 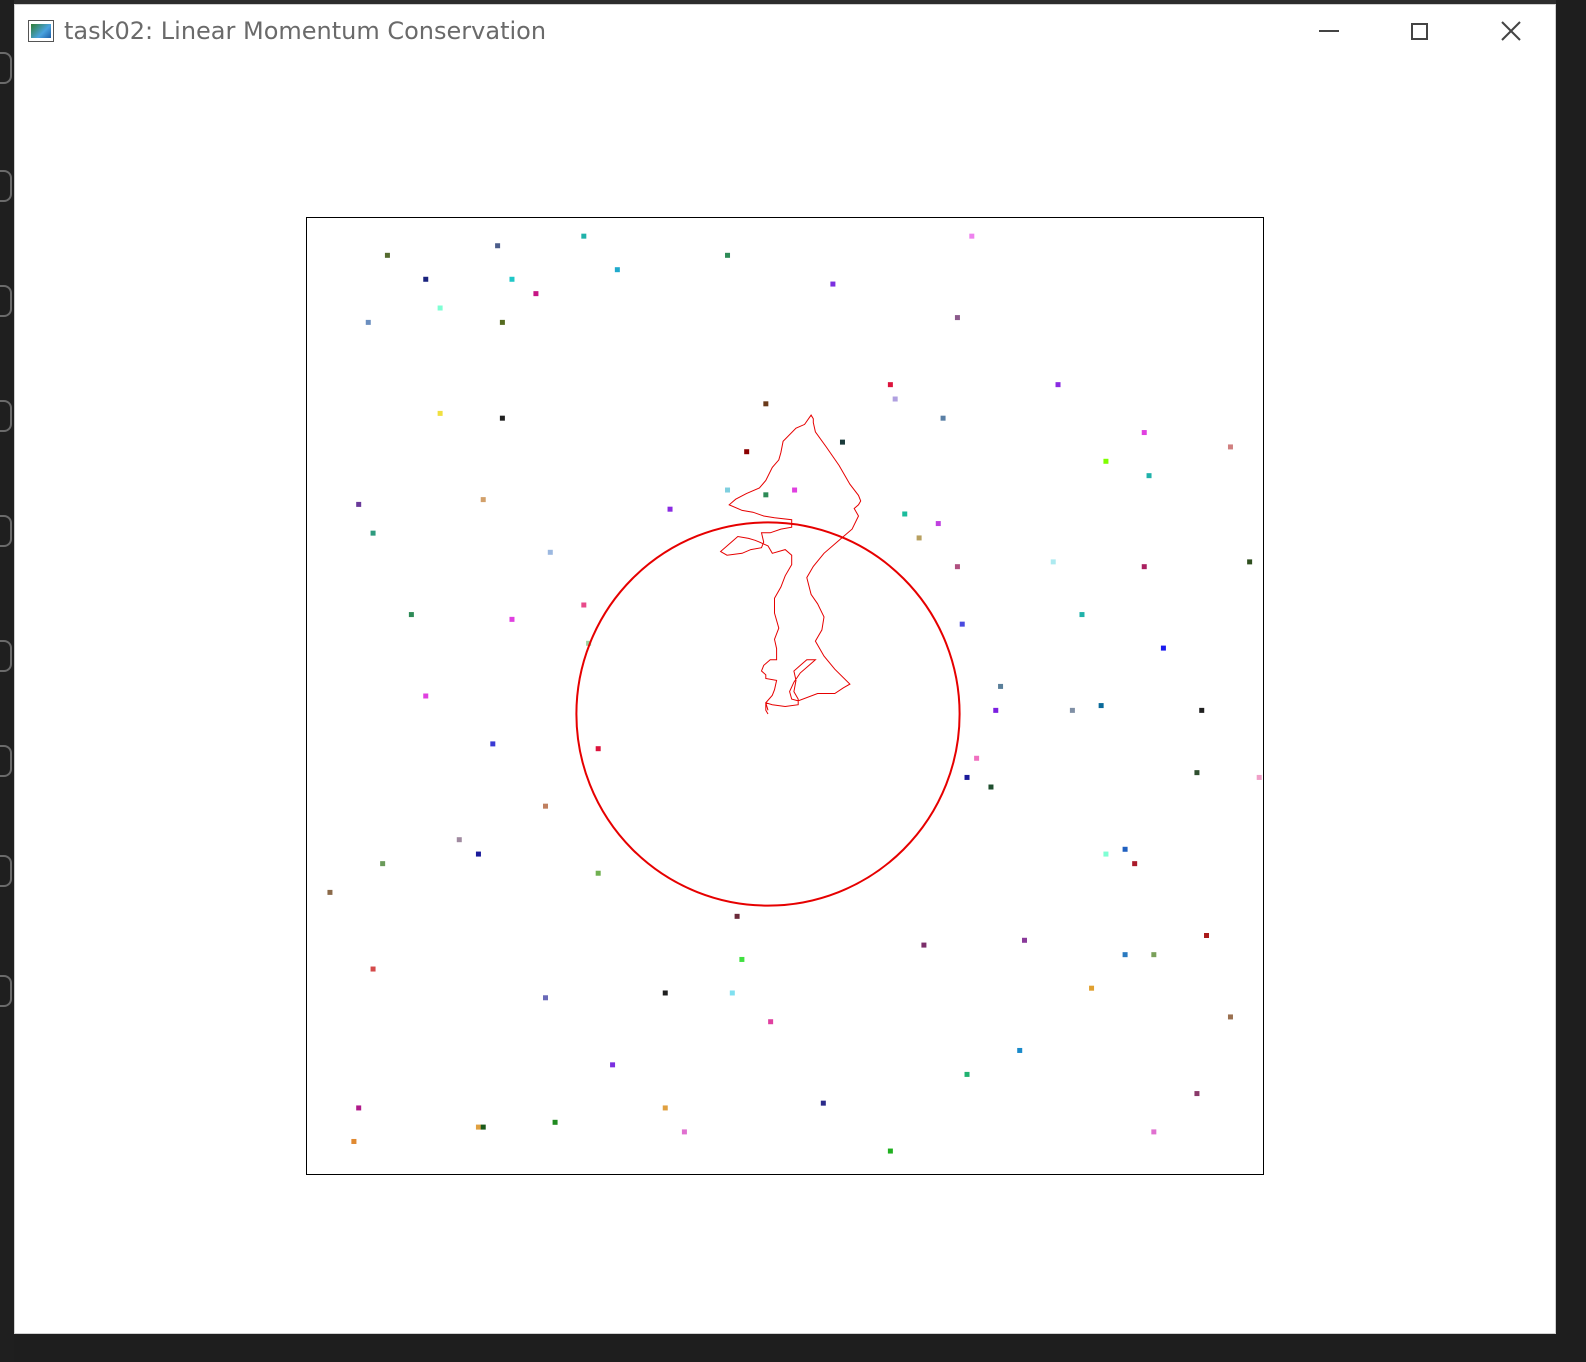 I want to click on run-icon, so click(x=6, y=531).